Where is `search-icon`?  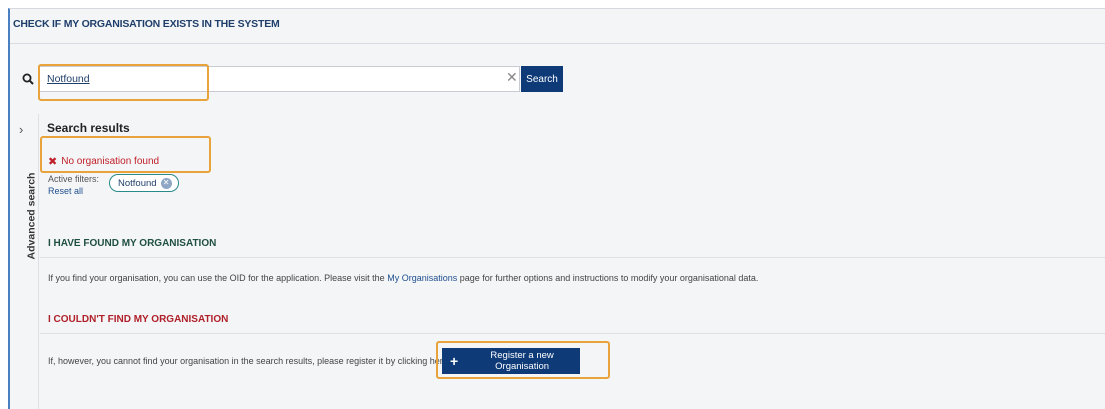
search-icon is located at coordinates (28, 78).